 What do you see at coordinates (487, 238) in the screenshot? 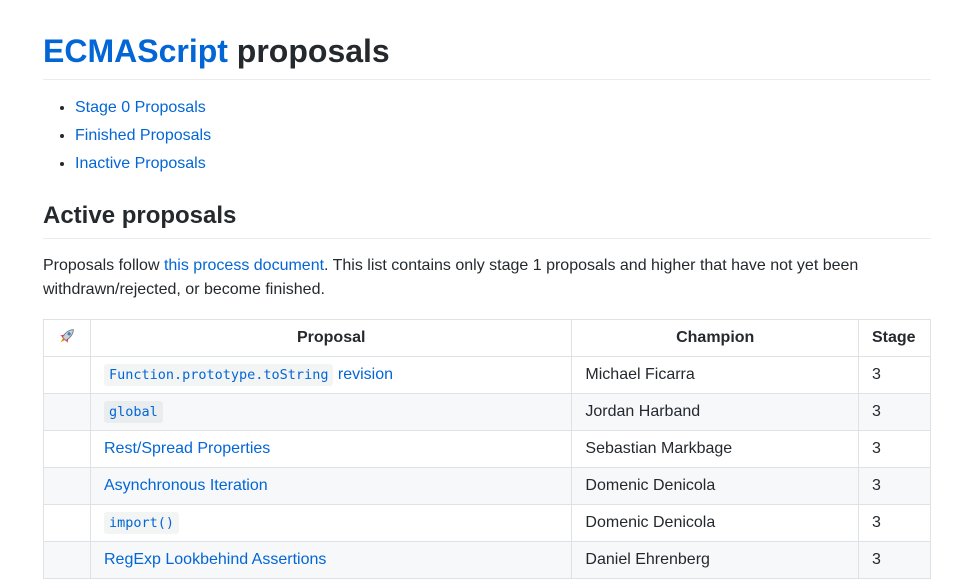
I see `section-divider` at bounding box center [487, 238].